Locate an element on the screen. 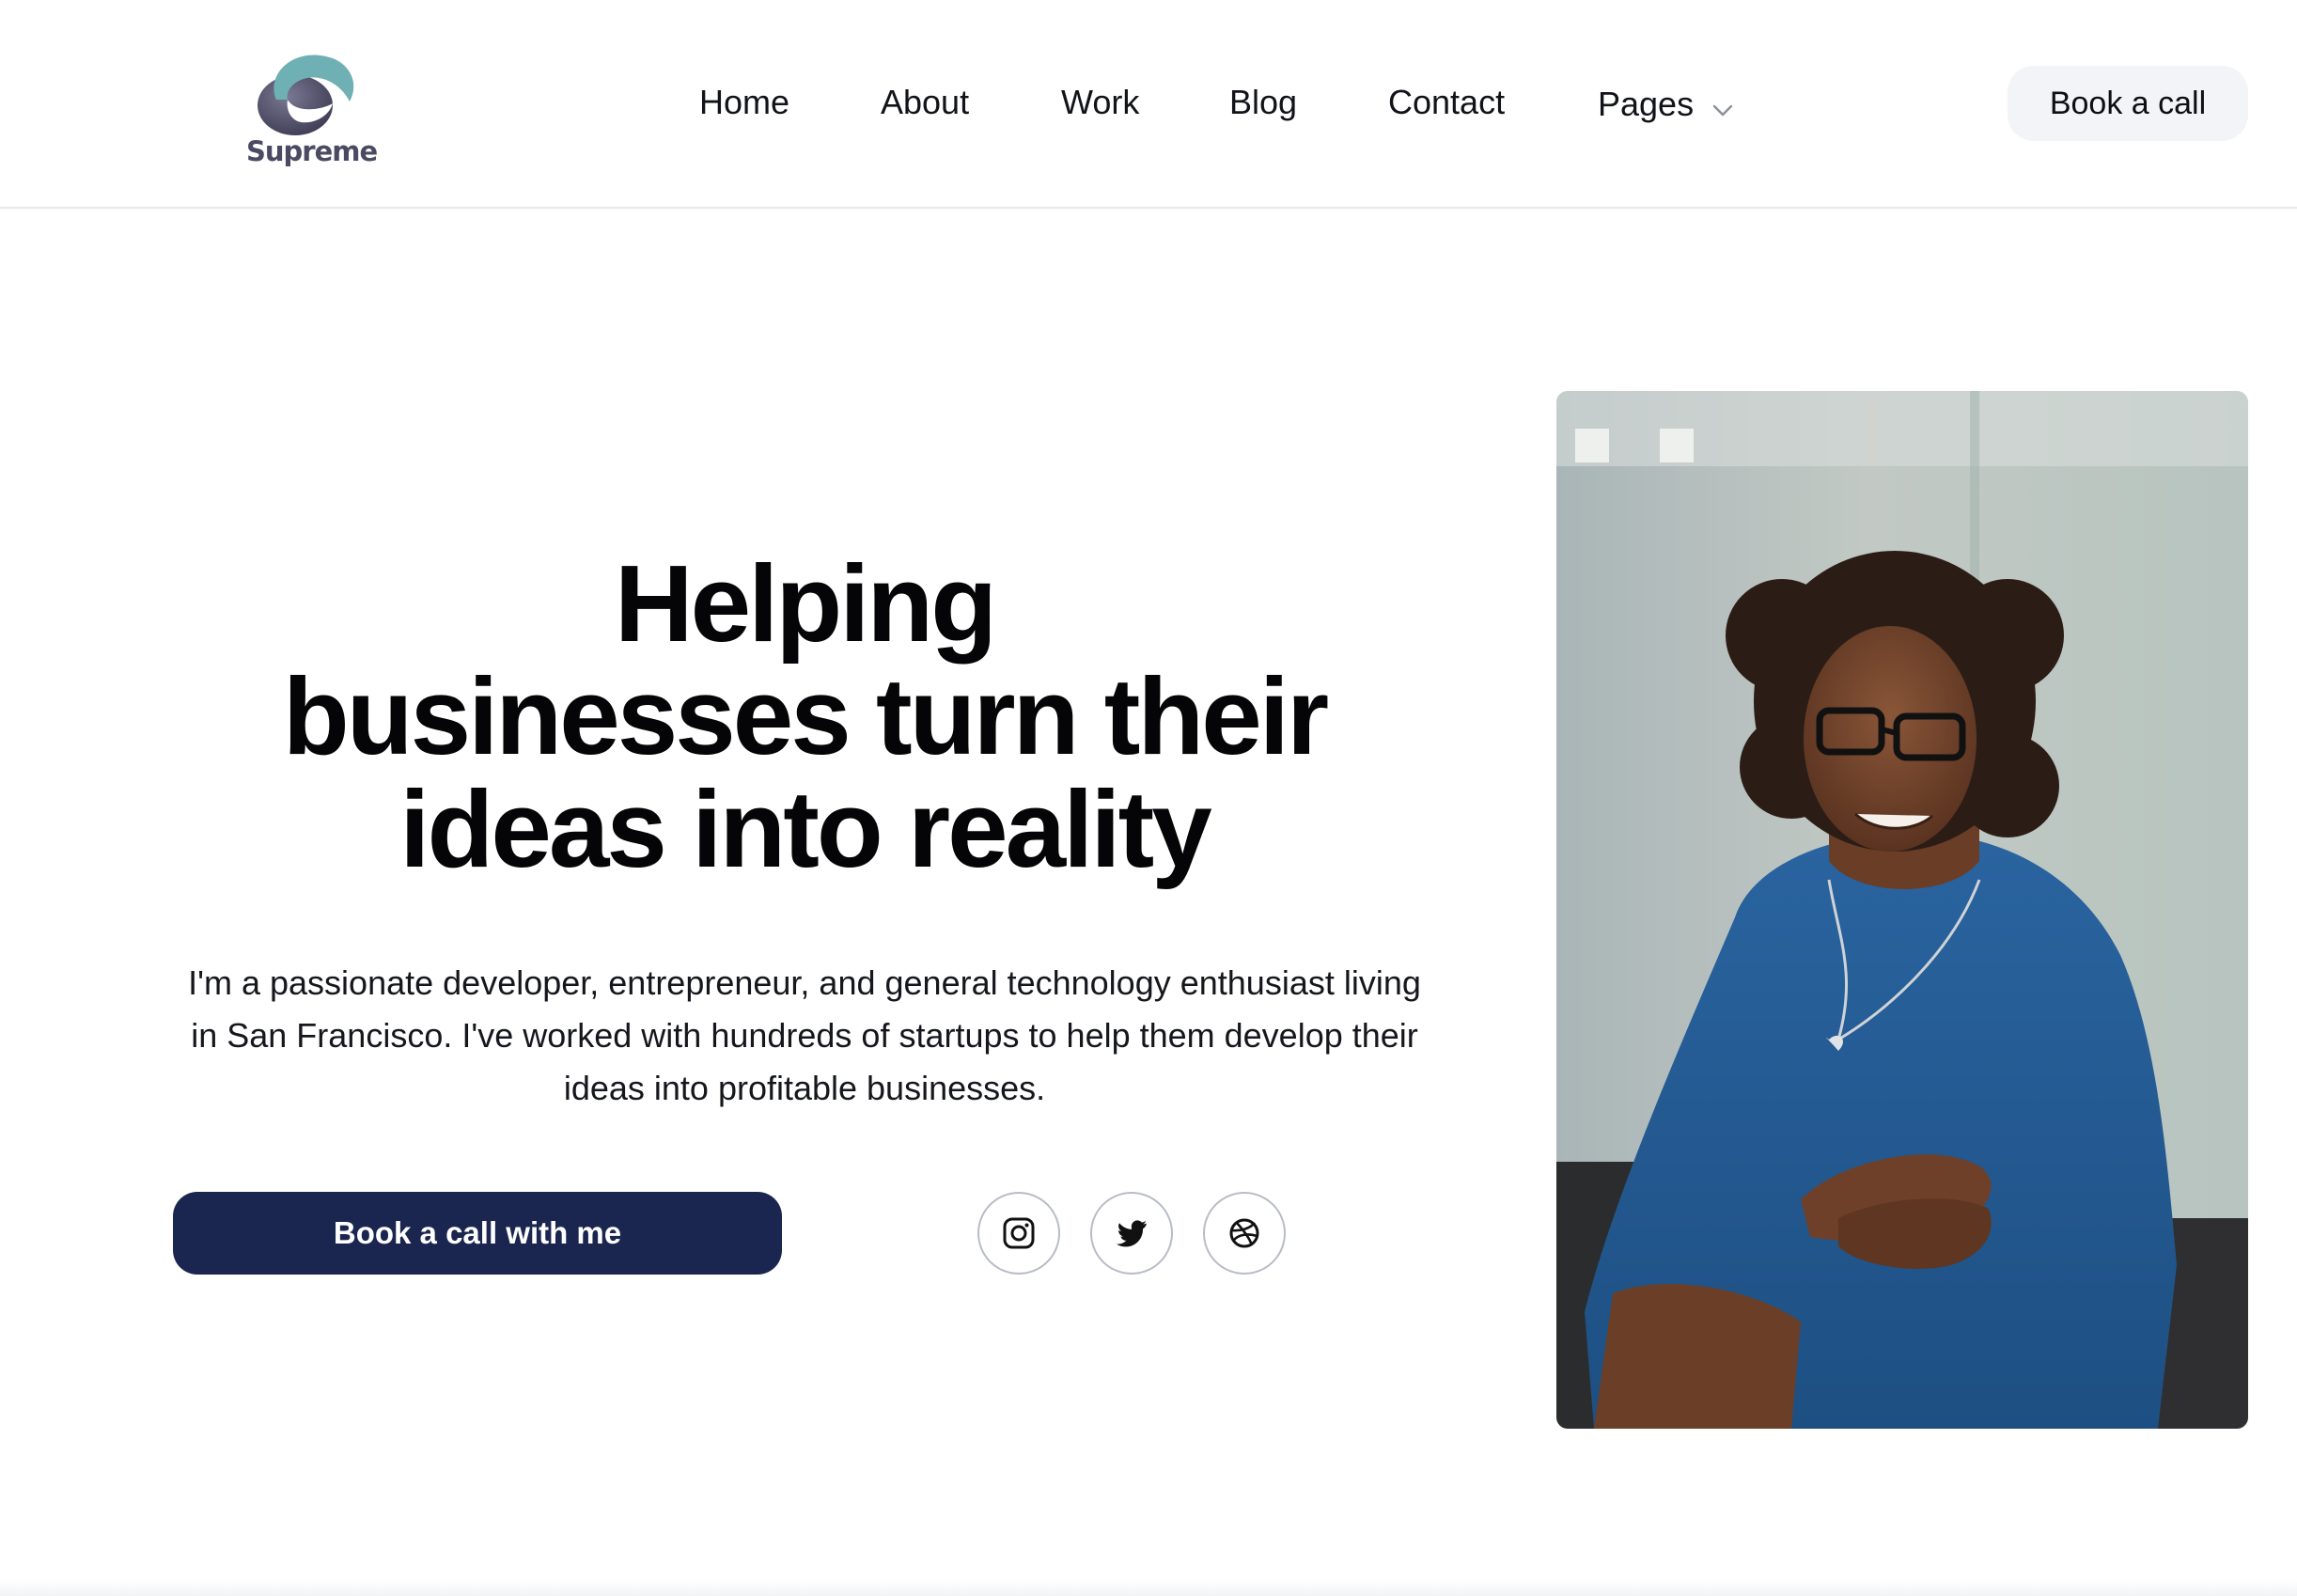 Image resolution: width=2297 pixels, height=1596 pixels. nav-contact: Contact is located at coordinates (1446, 102).